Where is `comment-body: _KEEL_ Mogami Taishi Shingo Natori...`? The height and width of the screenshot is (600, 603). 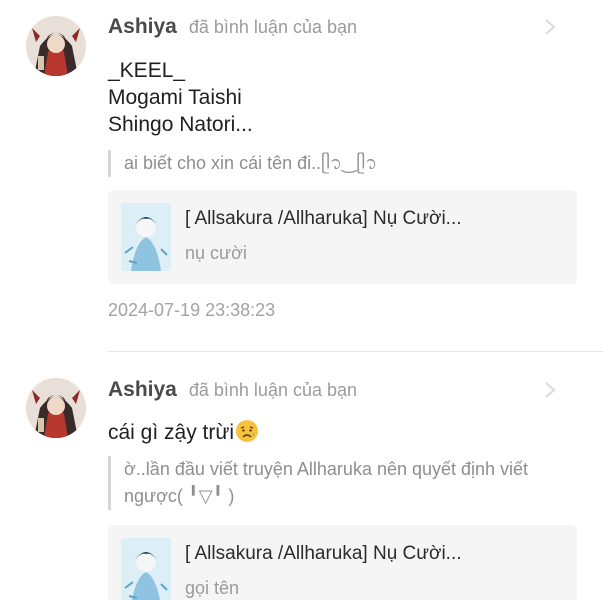 comment-body: _KEEL_ Mogami Taishi Shingo Natori... is located at coordinates (343, 97).